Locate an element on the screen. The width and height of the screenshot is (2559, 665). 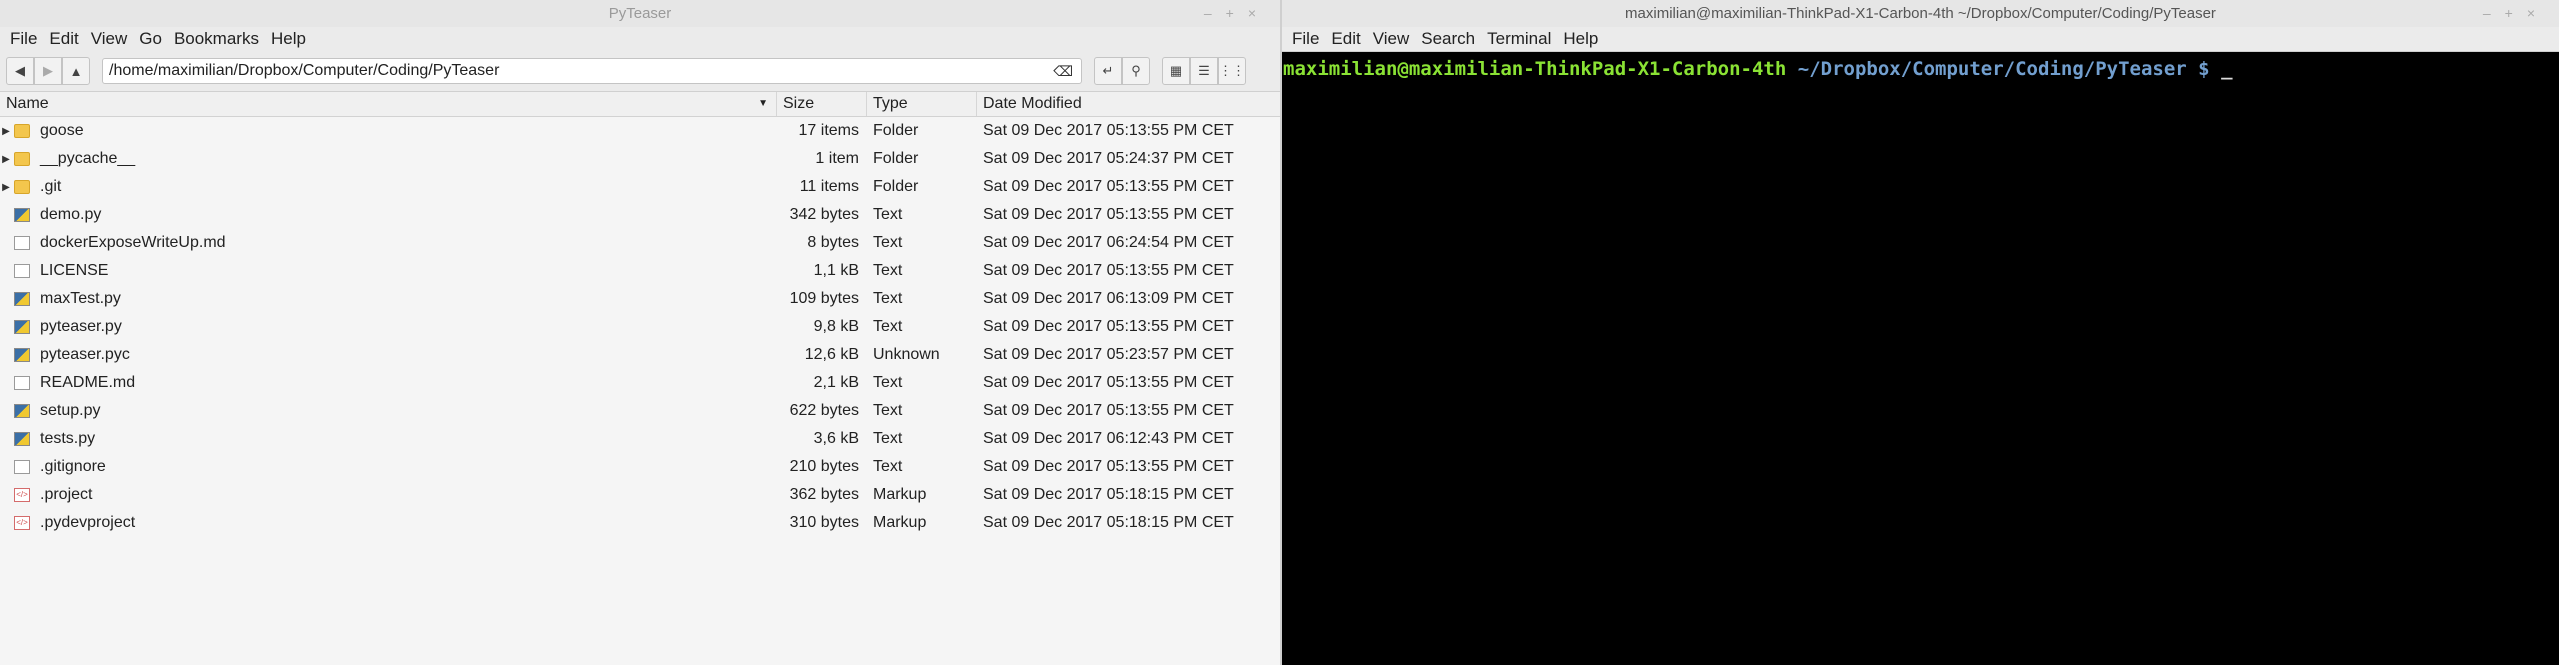
back-button: ◀ is located at coordinates (20, 71).